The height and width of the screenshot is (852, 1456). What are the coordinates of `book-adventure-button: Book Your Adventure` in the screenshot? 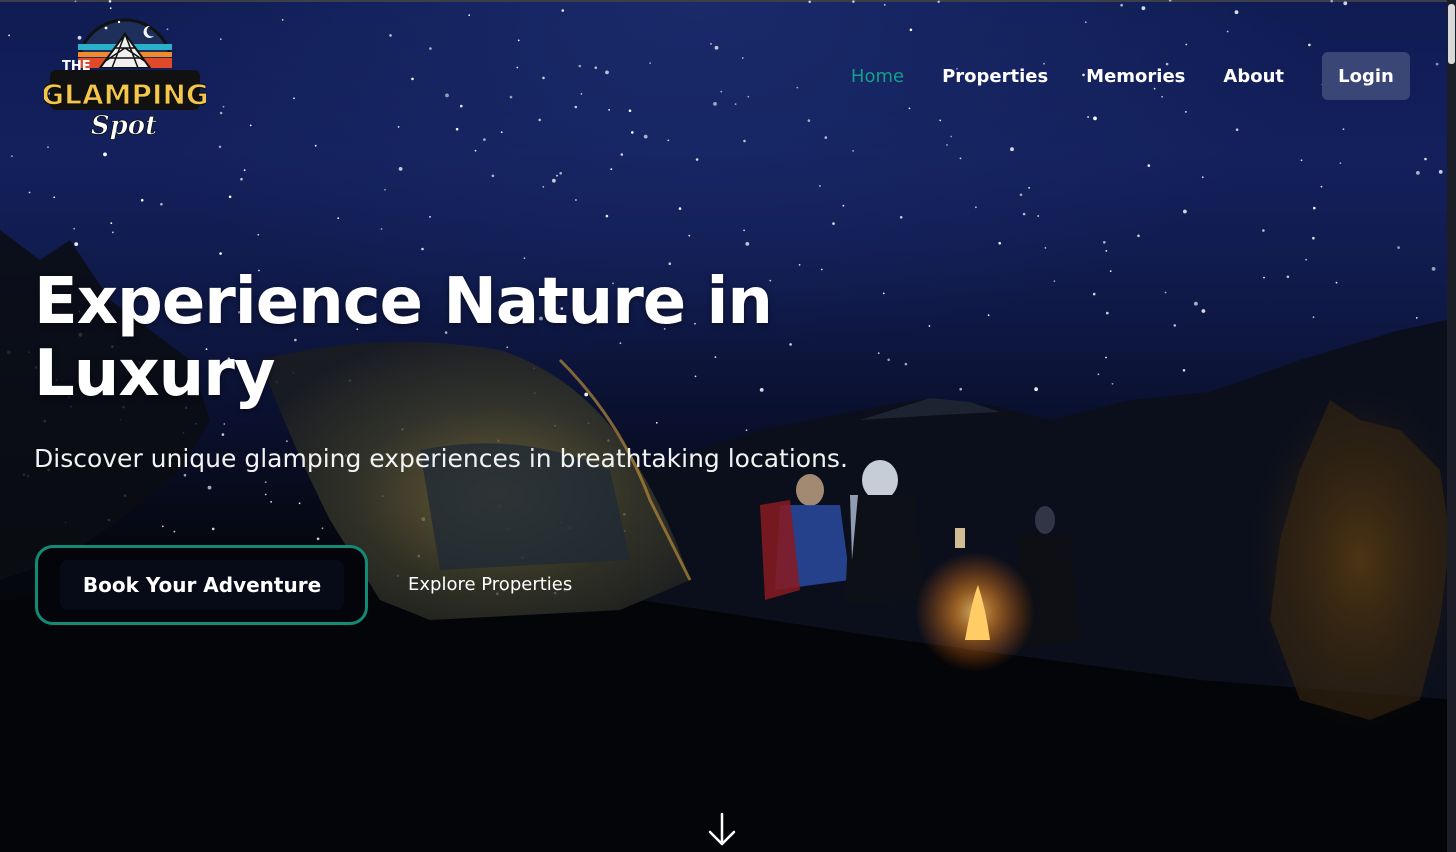 It's located at (201, 585).